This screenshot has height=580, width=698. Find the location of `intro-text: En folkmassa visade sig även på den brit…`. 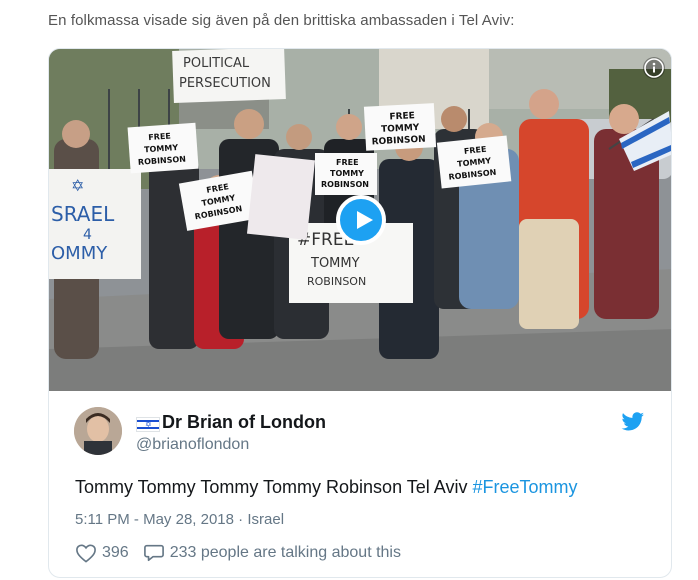

intro-text: En folkmassa visade sig även på den brit… is located at coordinates (281, 20).